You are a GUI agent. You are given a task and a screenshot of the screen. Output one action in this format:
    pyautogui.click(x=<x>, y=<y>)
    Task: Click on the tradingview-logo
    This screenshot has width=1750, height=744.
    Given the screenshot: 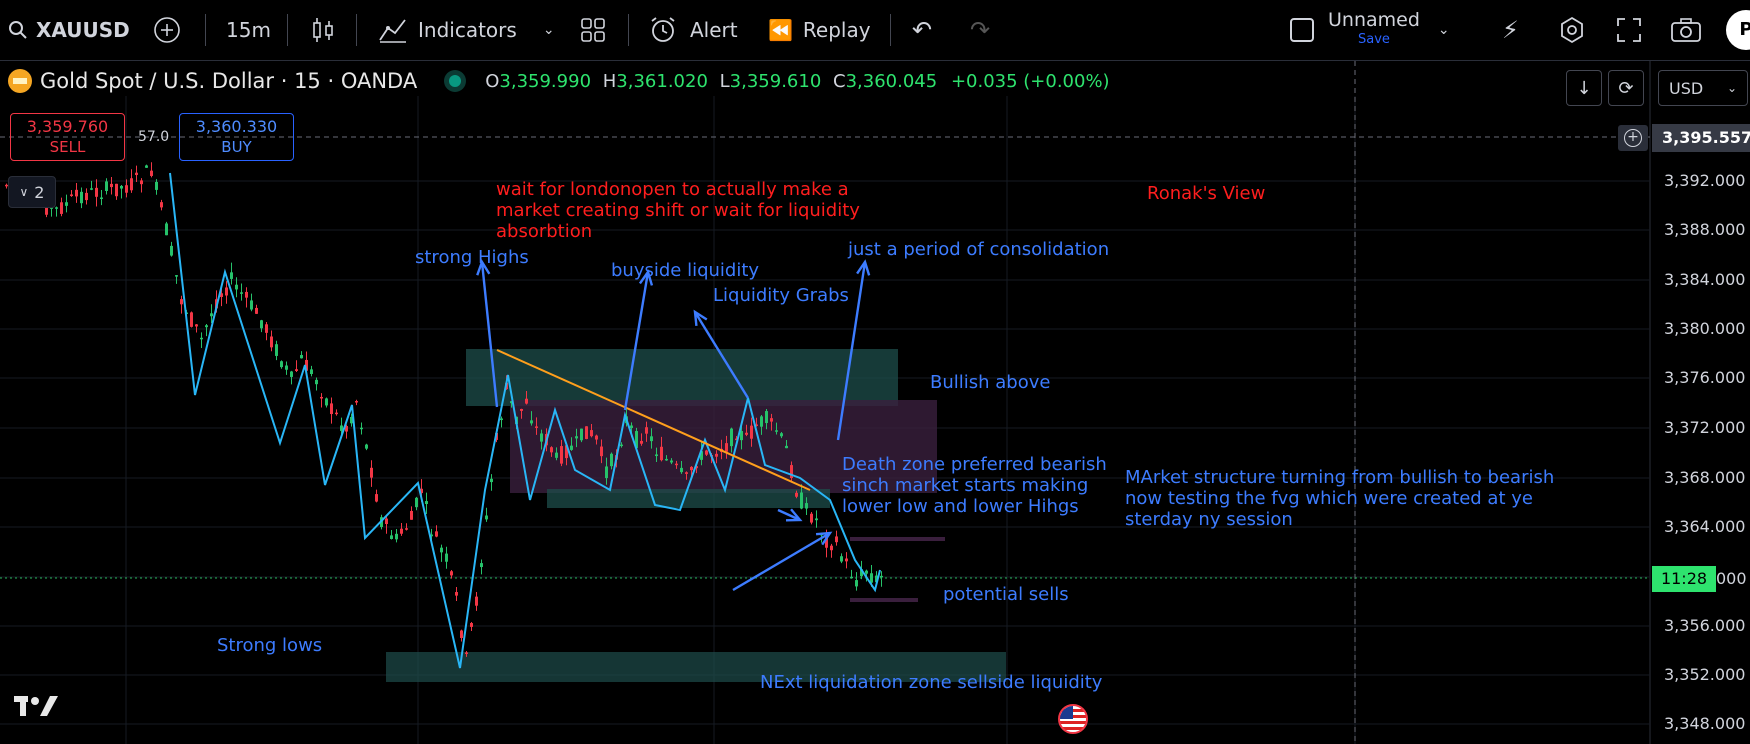 What is the action you would take?
    pyautogui.click(x=37, y=706)
    